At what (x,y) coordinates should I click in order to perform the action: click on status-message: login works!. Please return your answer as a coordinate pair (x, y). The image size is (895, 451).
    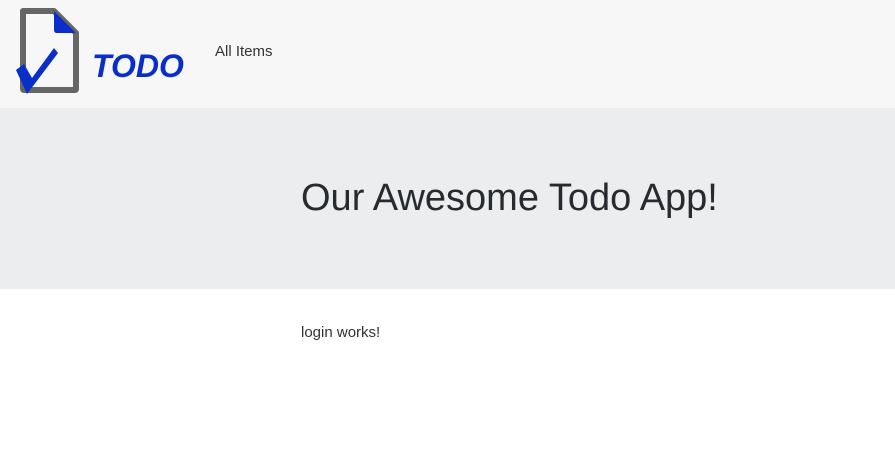
    Looking at the image, I should click on (341, 332).